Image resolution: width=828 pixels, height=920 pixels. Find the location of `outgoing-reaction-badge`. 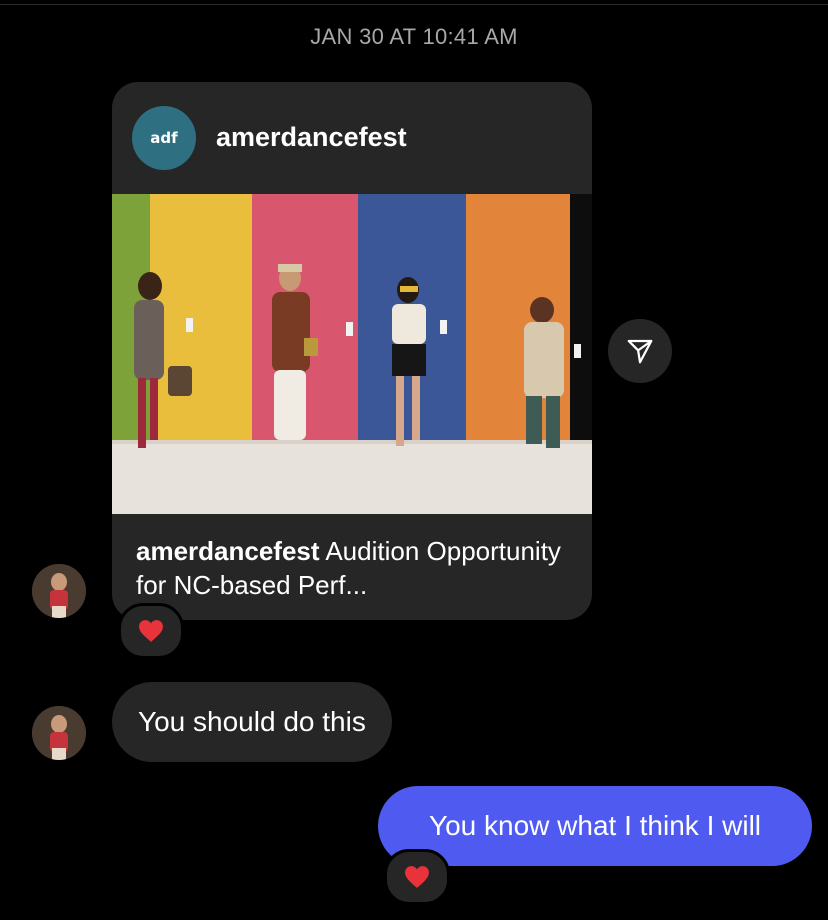

outgoing-reaction-badge is located at coordinates (417, 877).